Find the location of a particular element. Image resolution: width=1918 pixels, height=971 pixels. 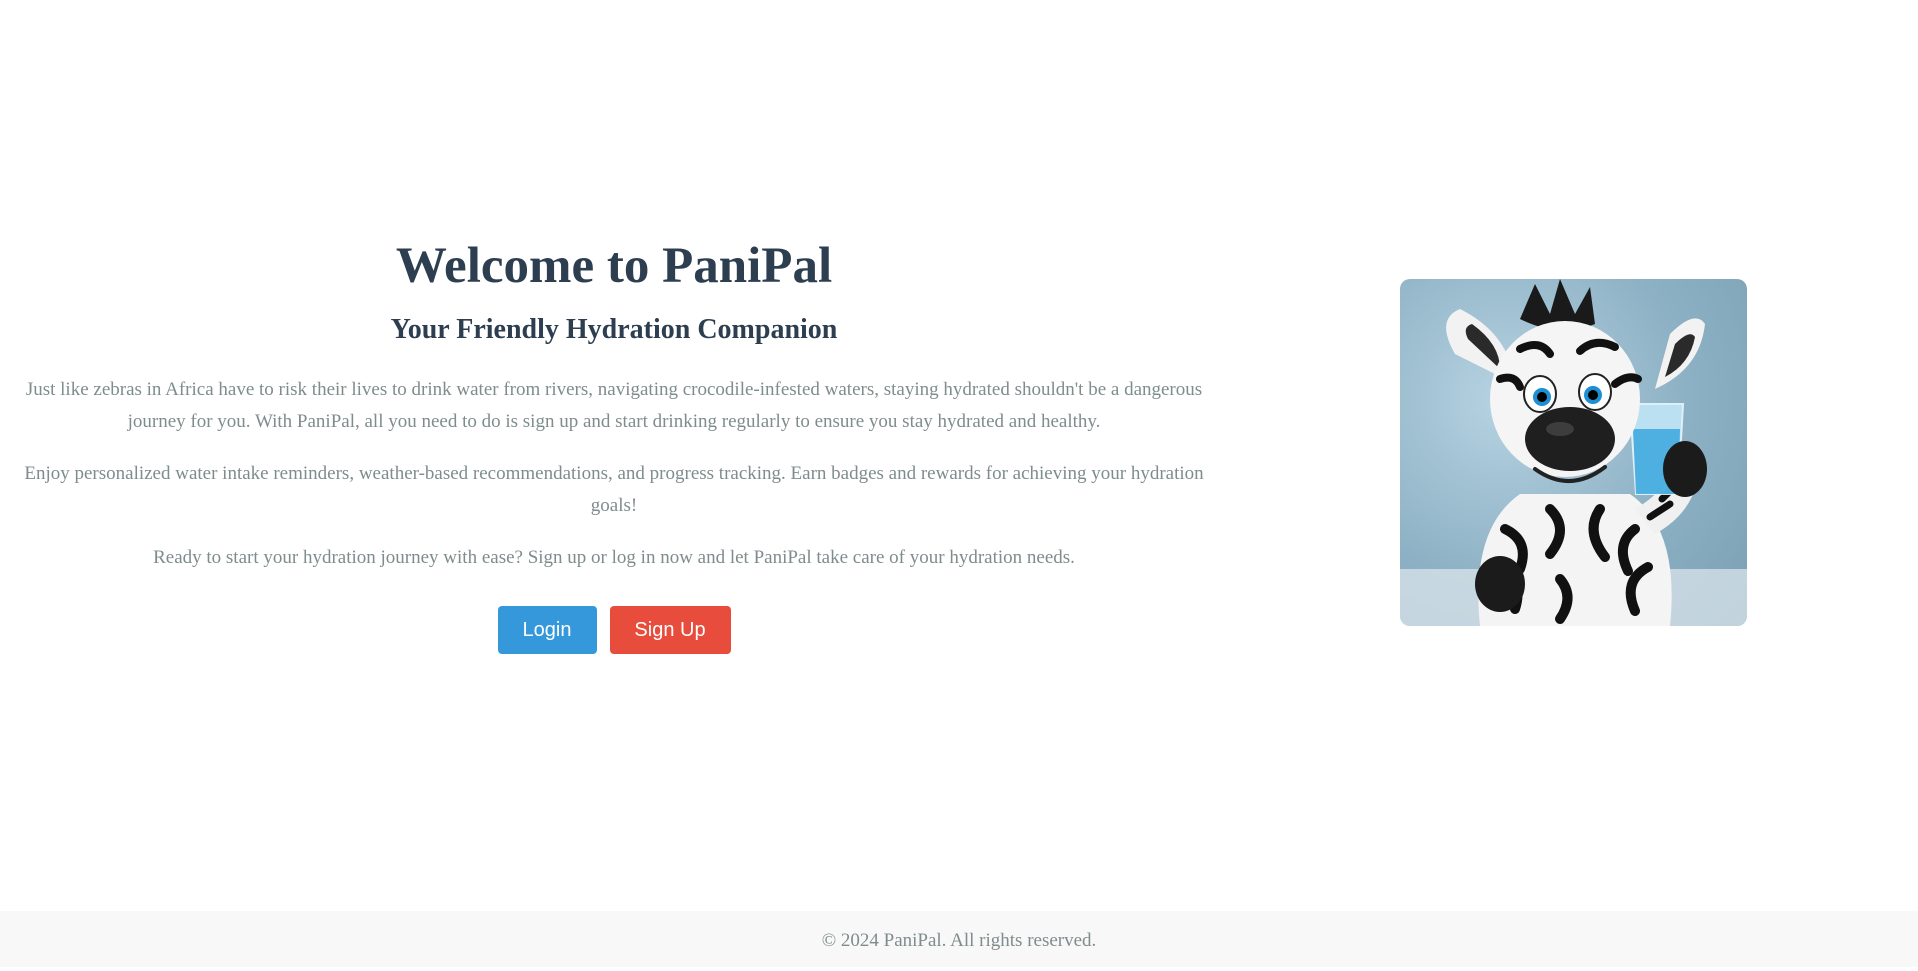

page-subtitle: Your Friendly Hydration Companion is located at coordinates (614, 329).